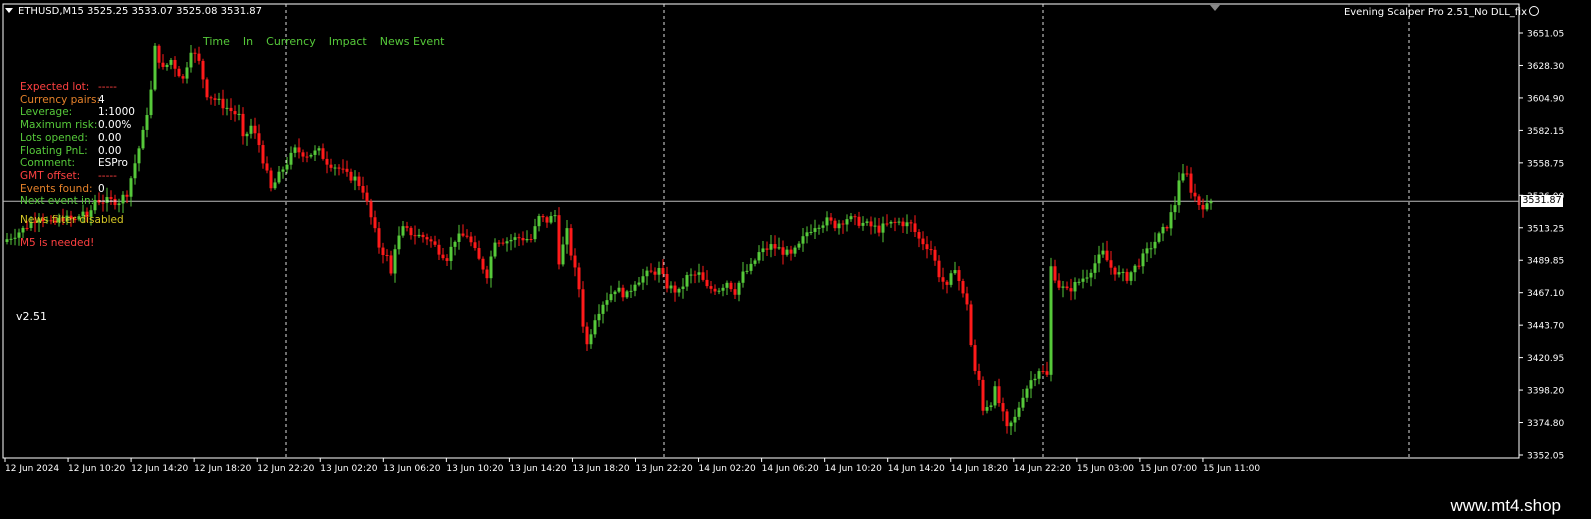 Image resolution: width=1591 pixels, height=519 pixels. What do you see at coordinates (979, 469) in the screenshot?
I see `x-tick-label: 14 Jun 18:20` at bounding box center [979, 469].